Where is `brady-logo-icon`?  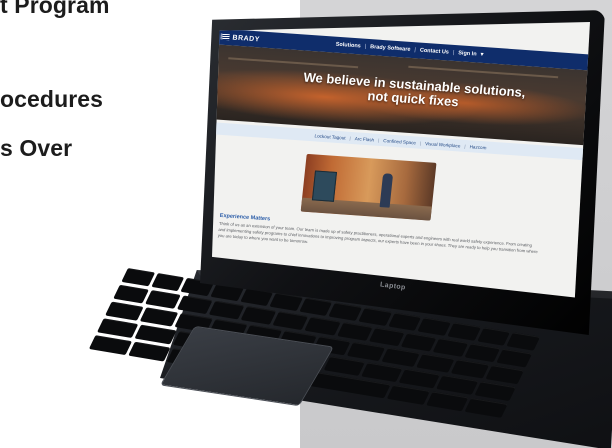 brady-logo-icon is located at coordinates (225, 37).